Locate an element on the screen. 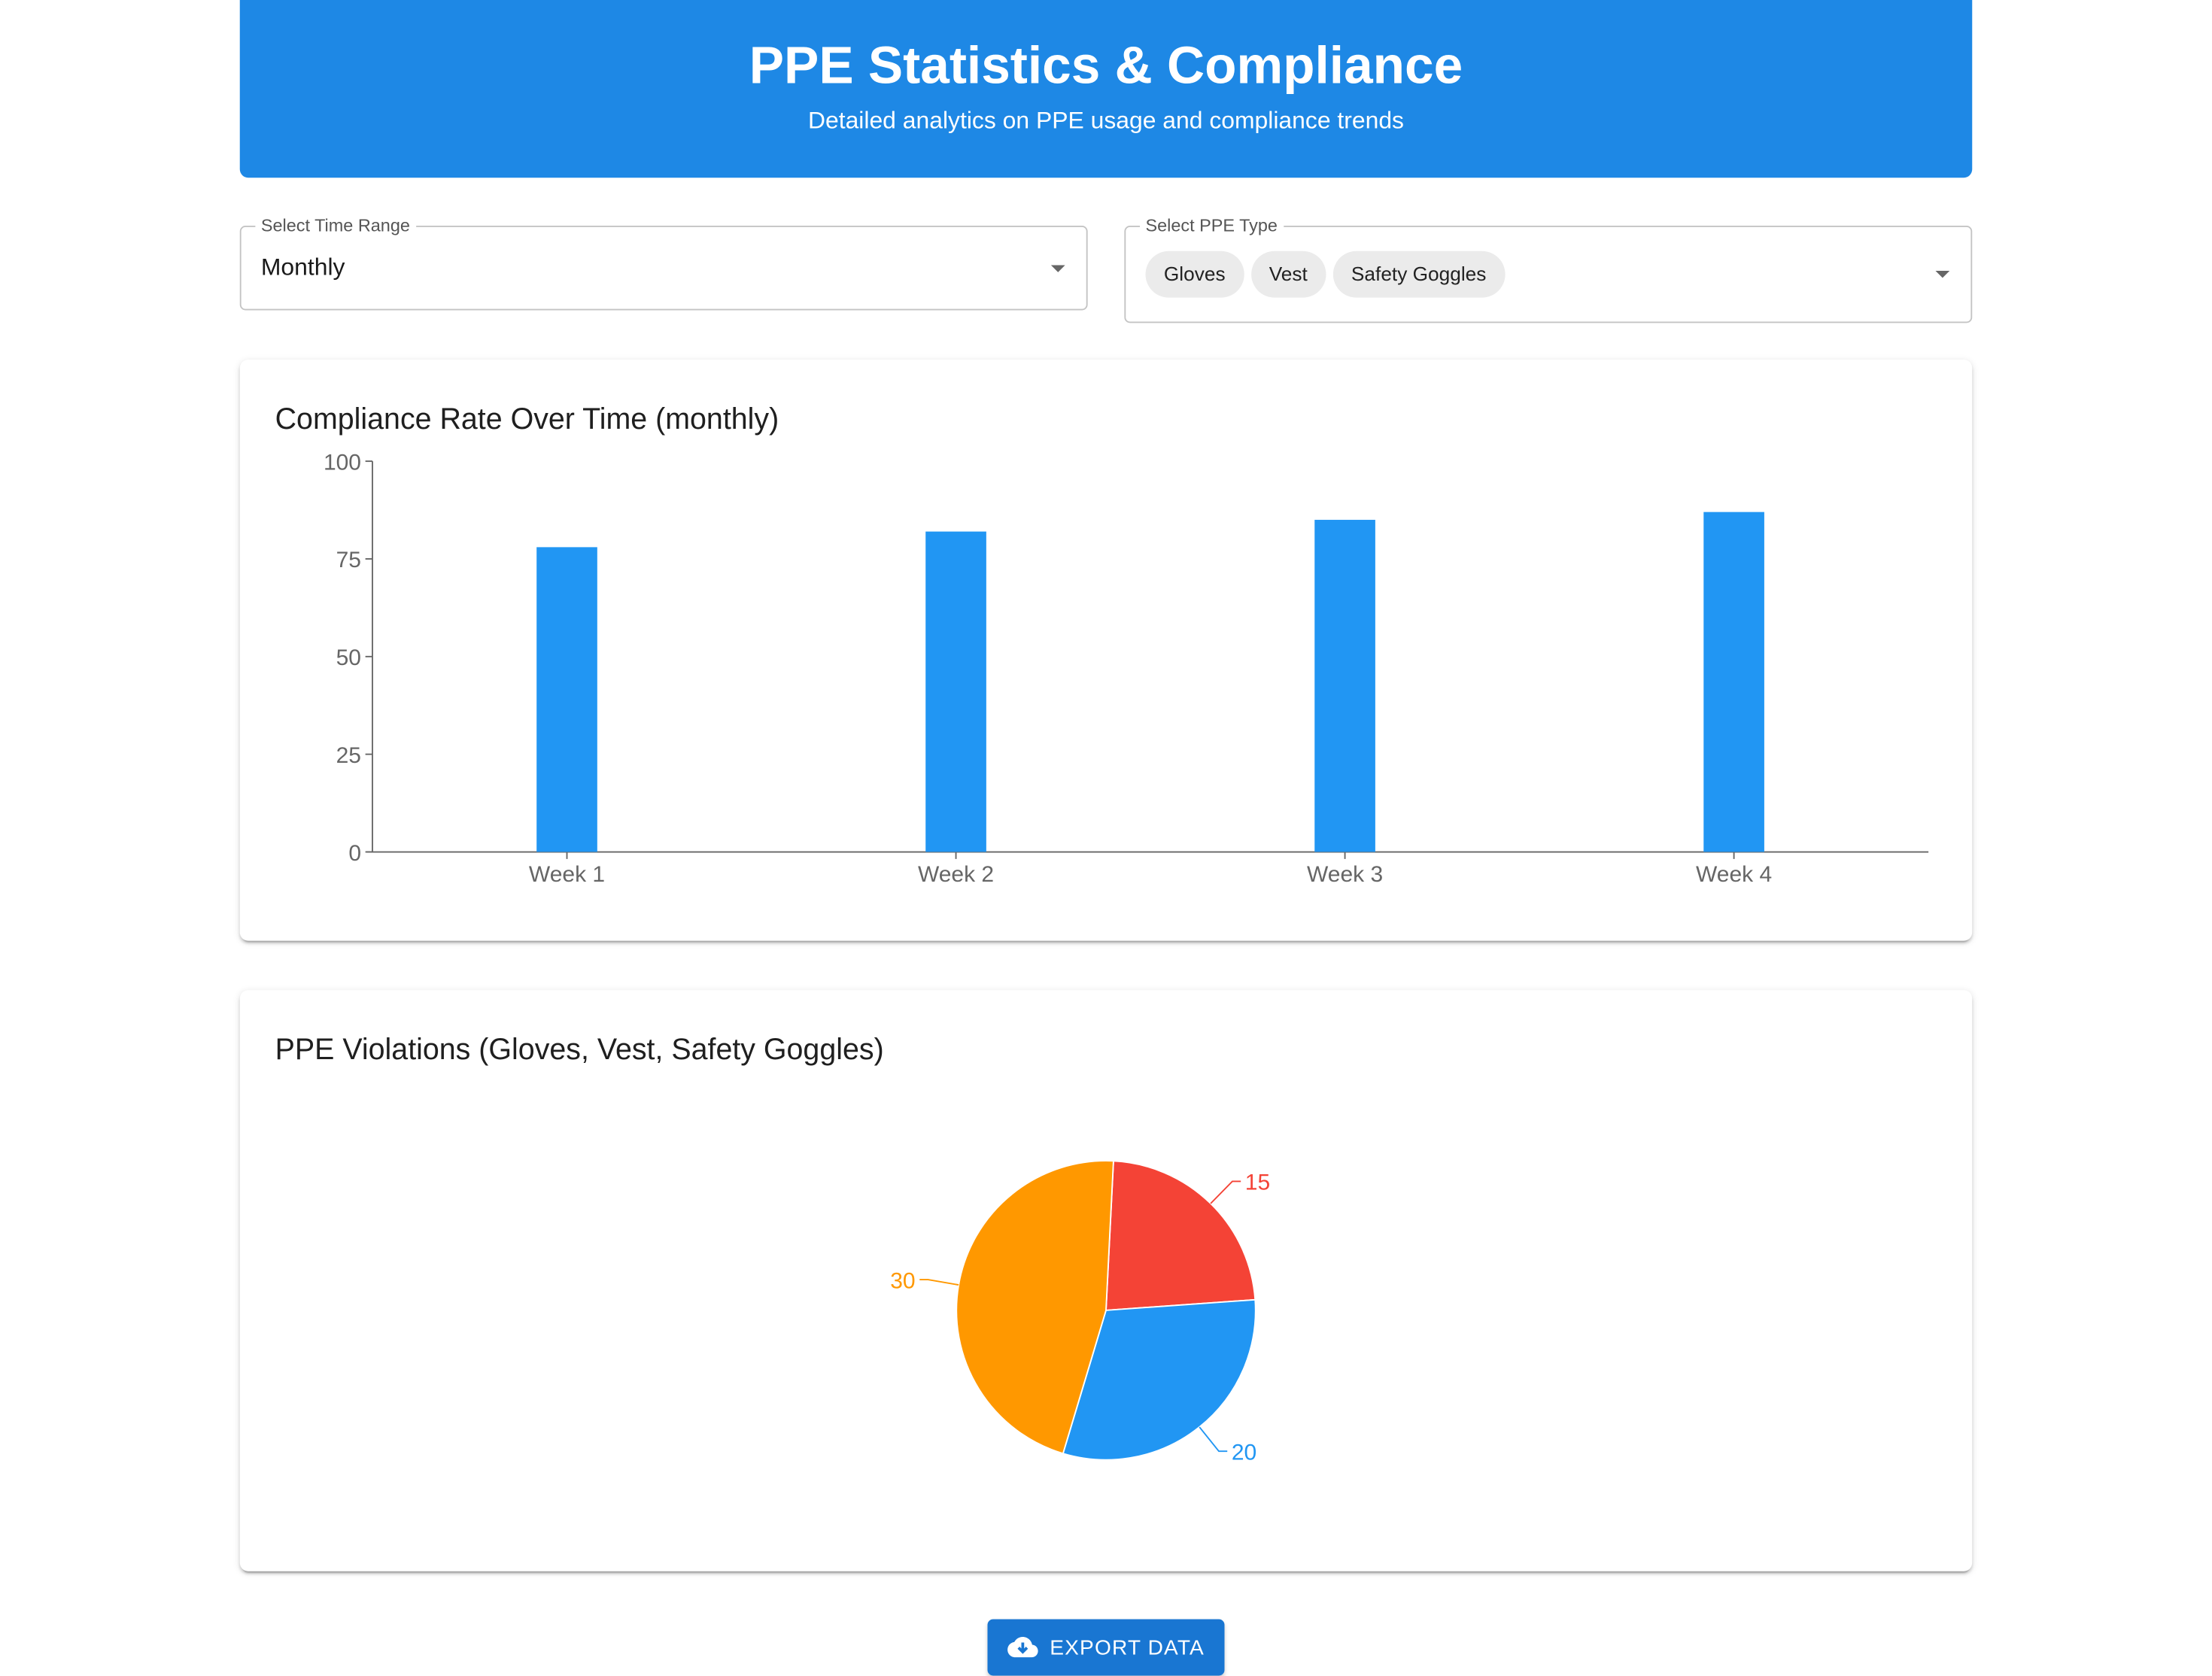  cloud-download-icon is located at coordinates (1022, 1647).